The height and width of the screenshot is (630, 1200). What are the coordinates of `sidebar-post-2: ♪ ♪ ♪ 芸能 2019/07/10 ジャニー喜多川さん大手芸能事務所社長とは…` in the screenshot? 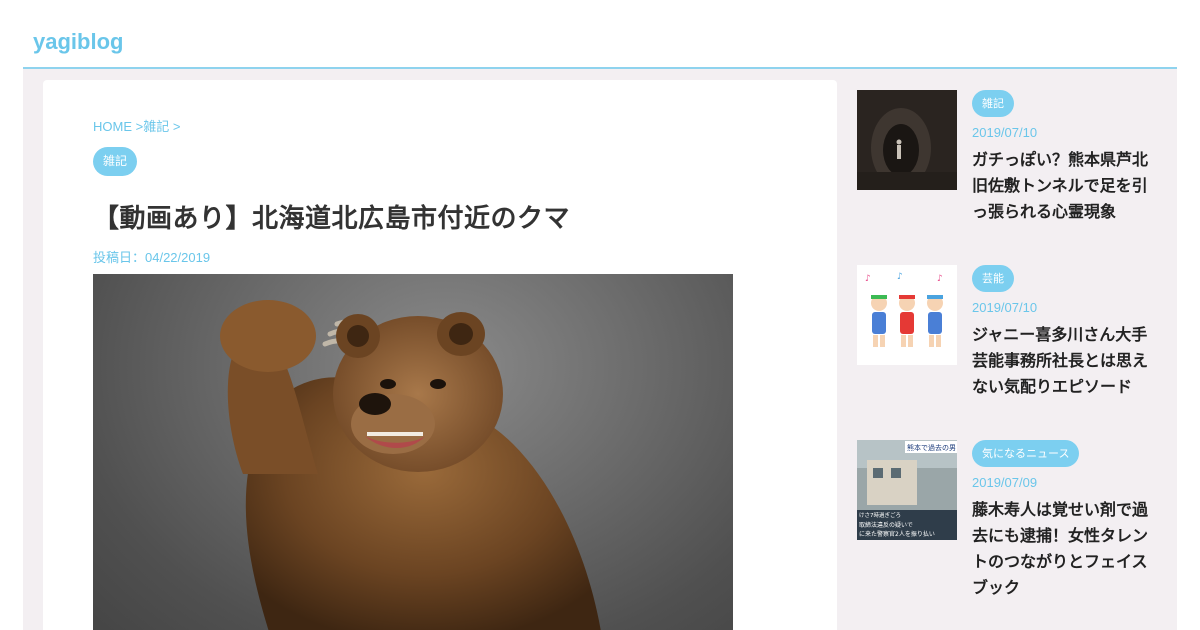 It's located at (1007, 340).